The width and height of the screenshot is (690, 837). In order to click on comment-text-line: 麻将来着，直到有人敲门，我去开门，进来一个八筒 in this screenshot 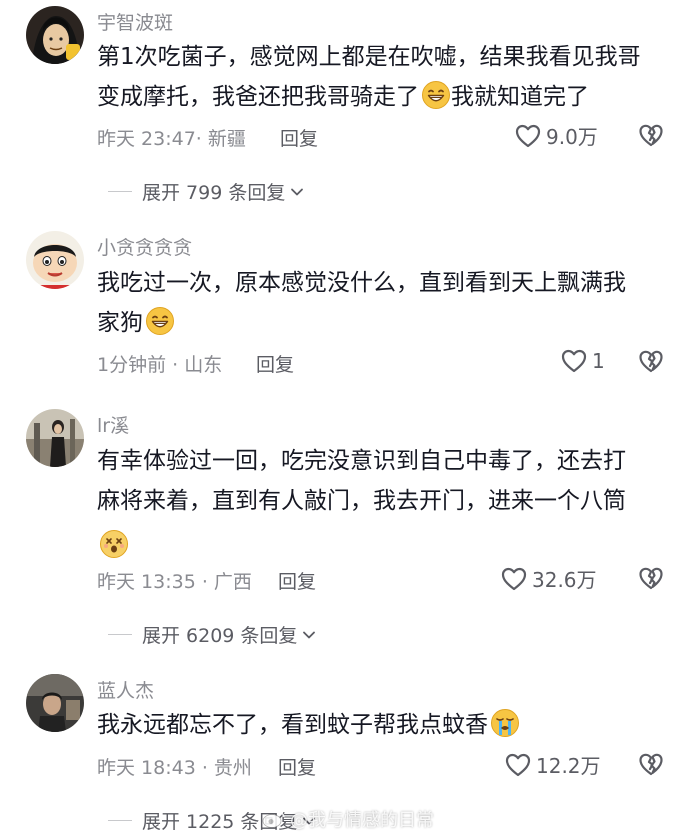, I will do `click(361, 501)`.